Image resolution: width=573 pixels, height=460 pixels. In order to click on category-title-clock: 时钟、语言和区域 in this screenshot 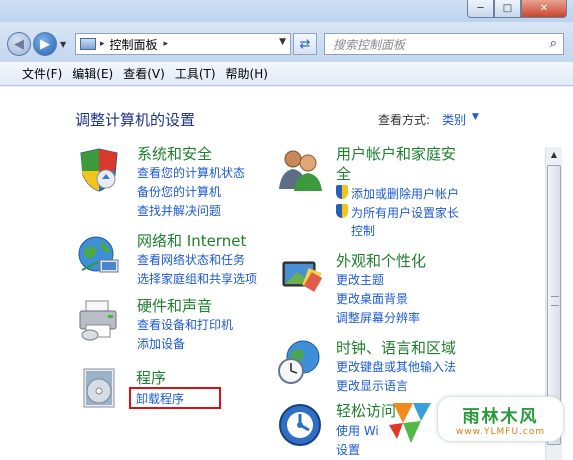, I will do `click(396, 347)`.